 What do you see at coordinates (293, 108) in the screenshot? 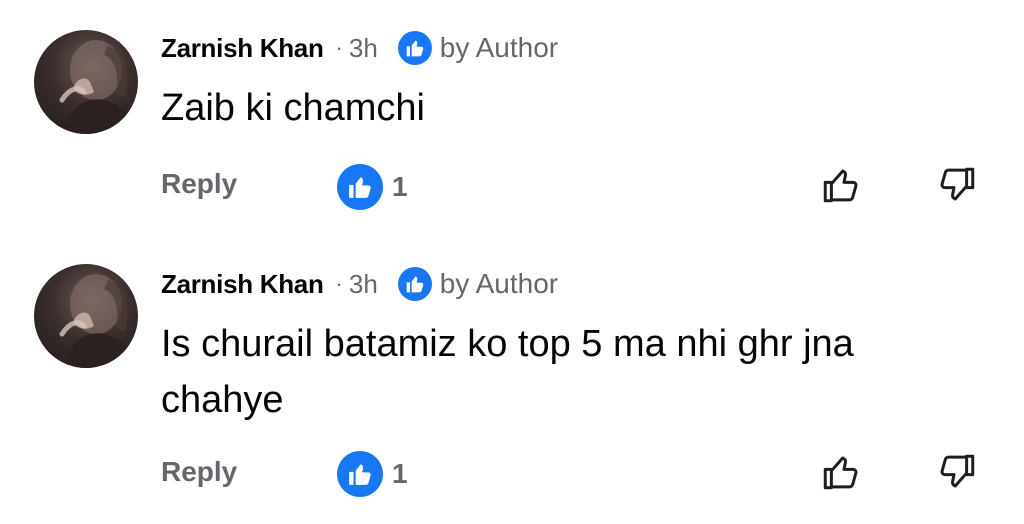
I see `comment-text: Zaib ki chamchi` at bounding box center [293, 108].